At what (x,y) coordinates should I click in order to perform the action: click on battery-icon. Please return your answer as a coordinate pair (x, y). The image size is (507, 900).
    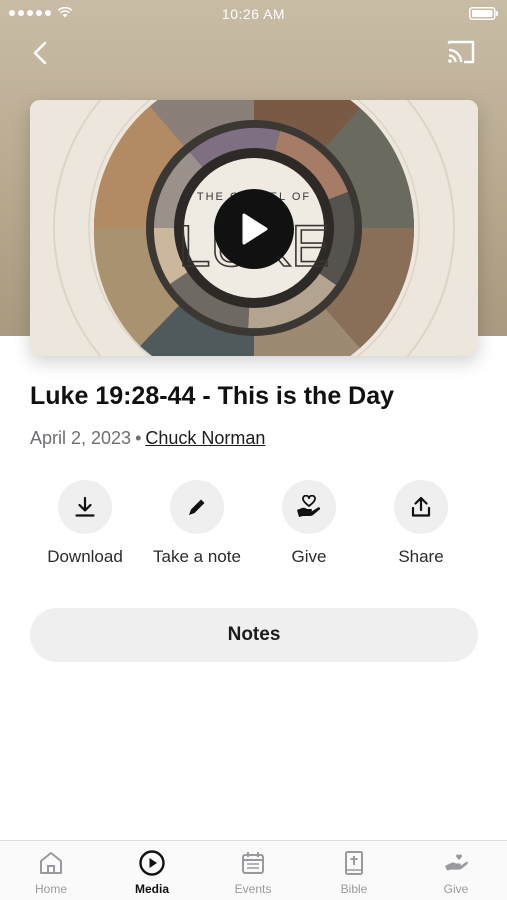
    Looking at the image, I should click on (483, 13).